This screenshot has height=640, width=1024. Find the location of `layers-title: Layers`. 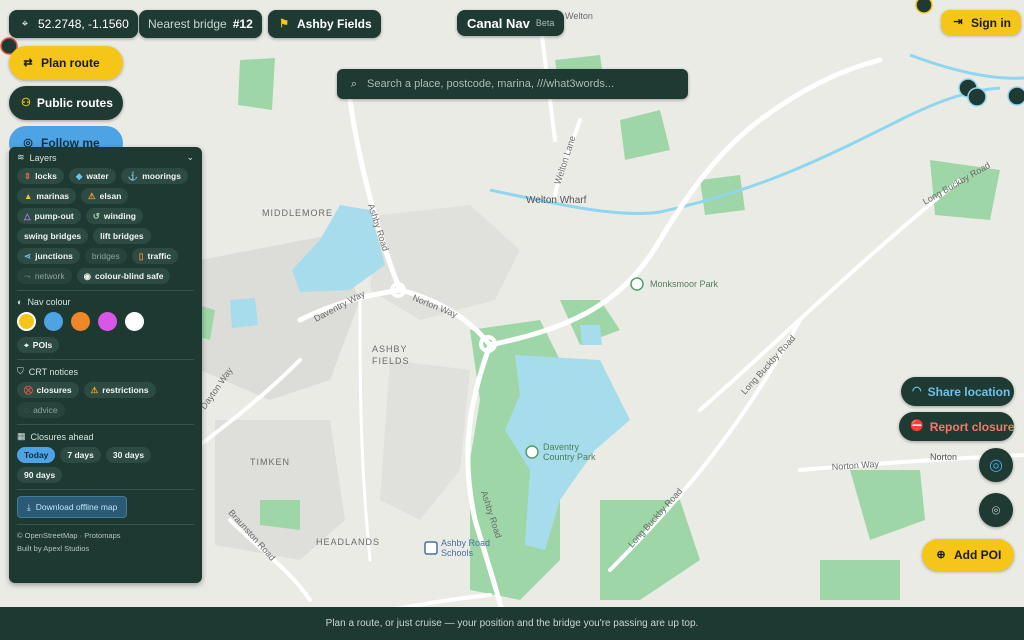

layers-title: Layers is located at coordinates (43, 157).